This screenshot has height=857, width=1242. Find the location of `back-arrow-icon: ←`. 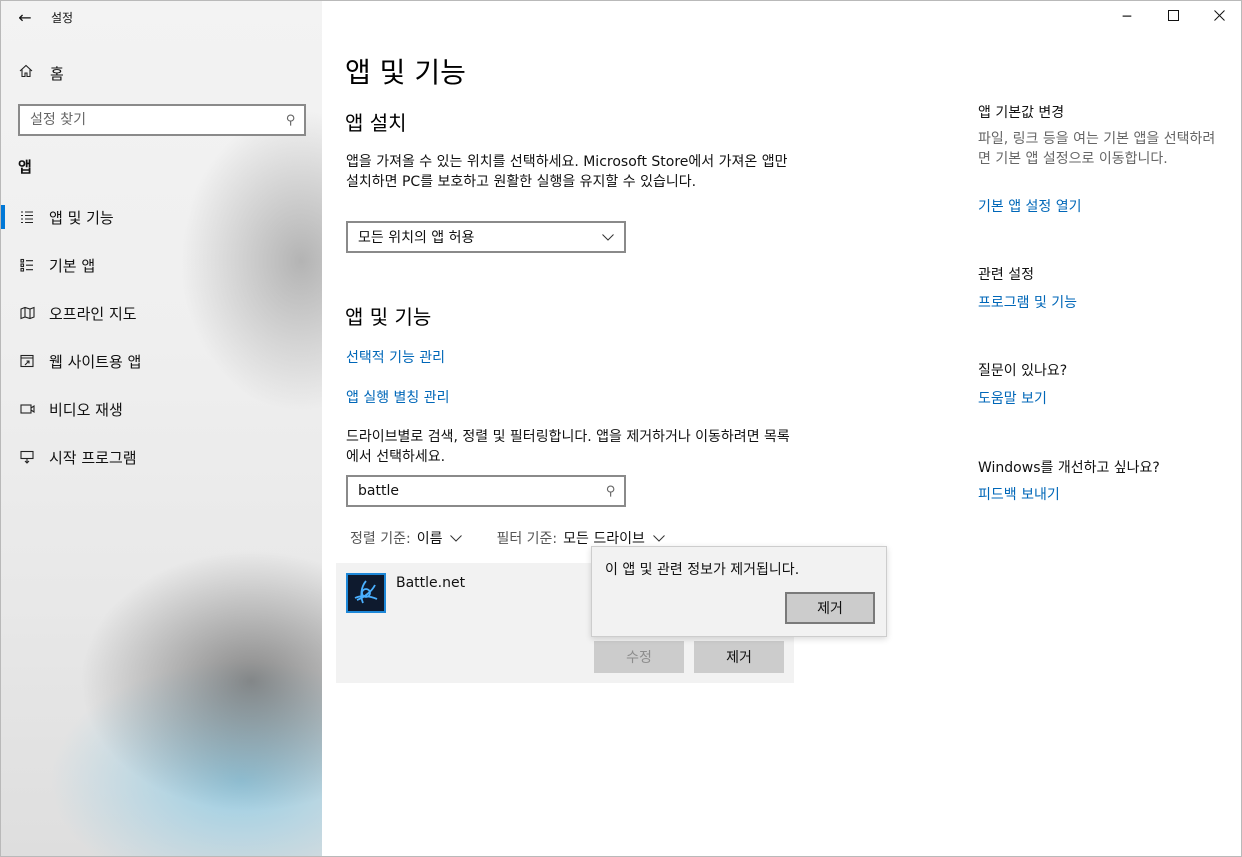

back-arrow-icon: ← is located at coordinates (25, 17).